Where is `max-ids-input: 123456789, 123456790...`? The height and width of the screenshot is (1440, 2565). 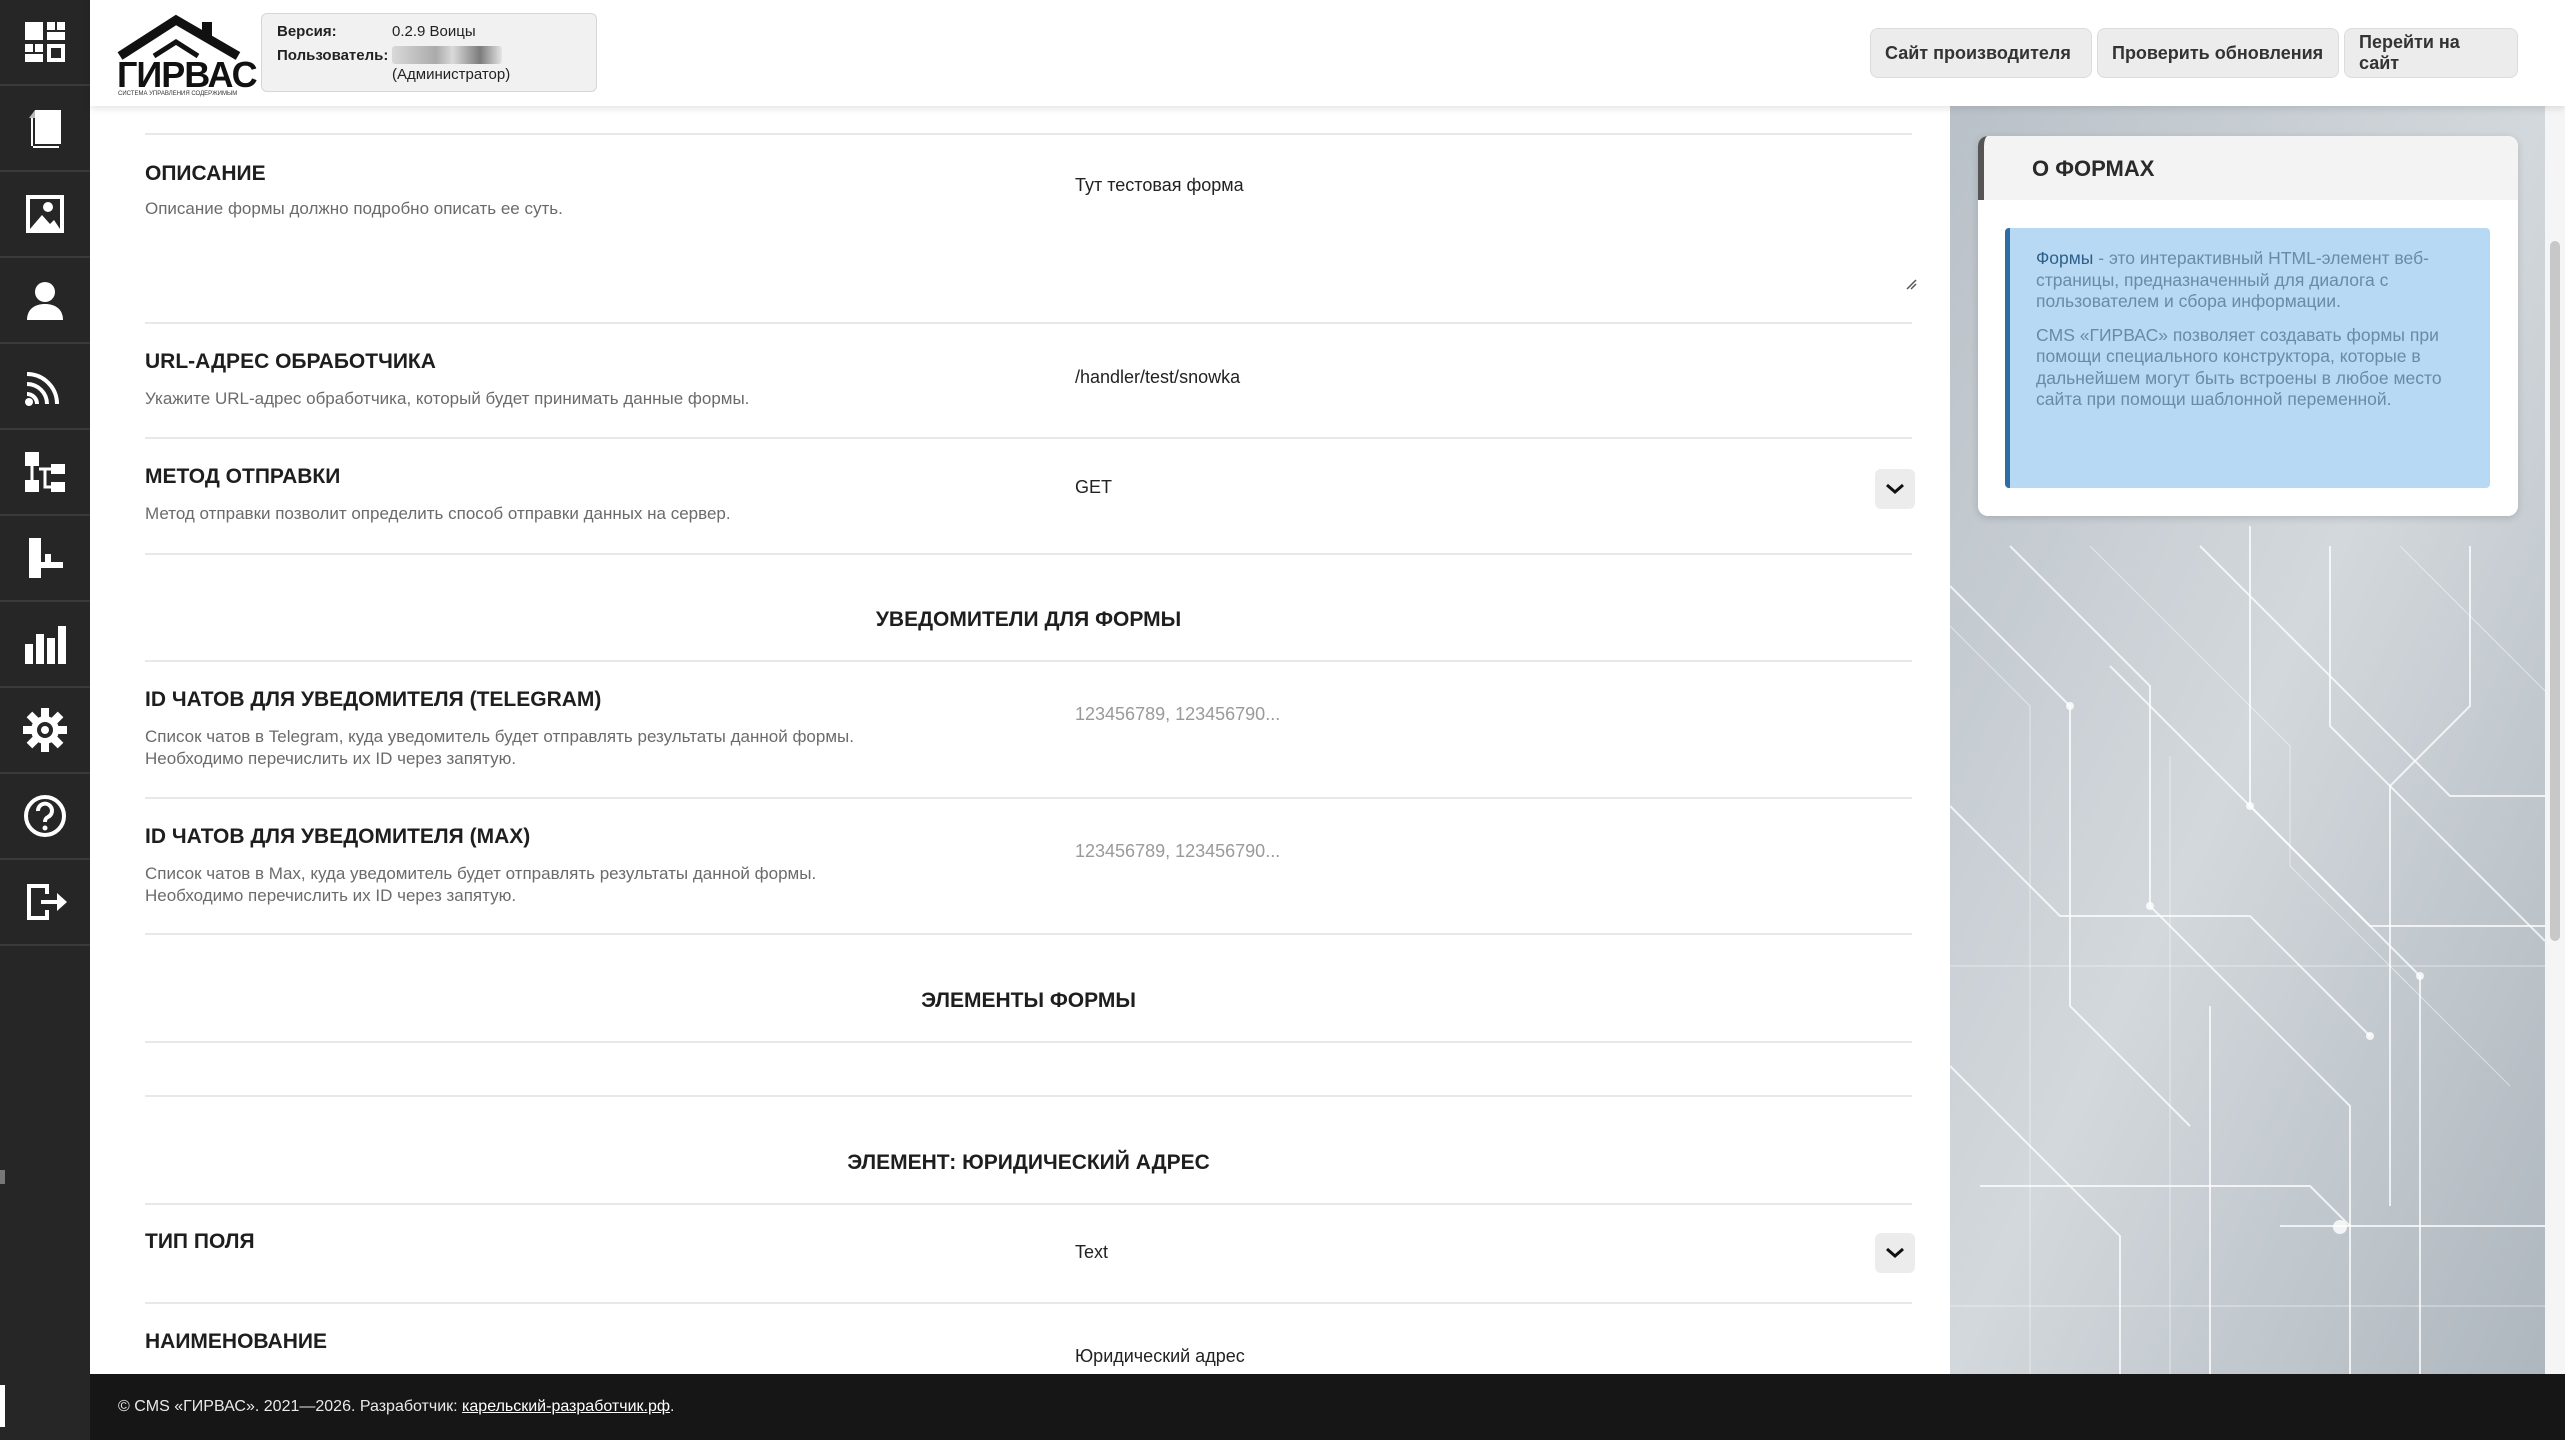 max-ids-input: 123456789, 123456790... is located at coordinates (1177, 851).